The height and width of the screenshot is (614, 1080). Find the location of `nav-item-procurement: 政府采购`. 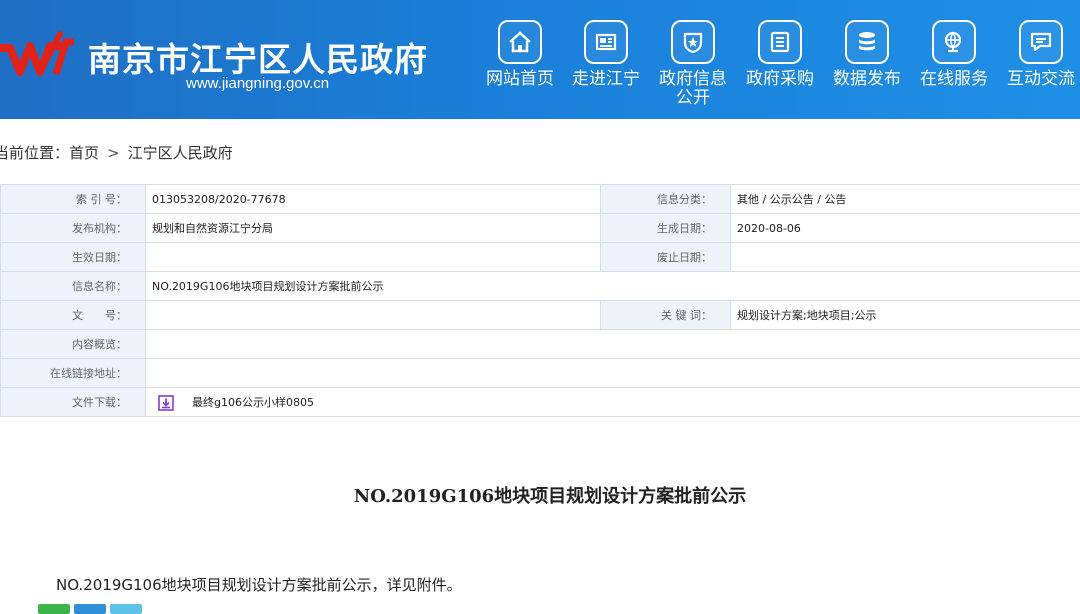

nav-item-procurement: 政府采购 is located at coordinates (780, 64).